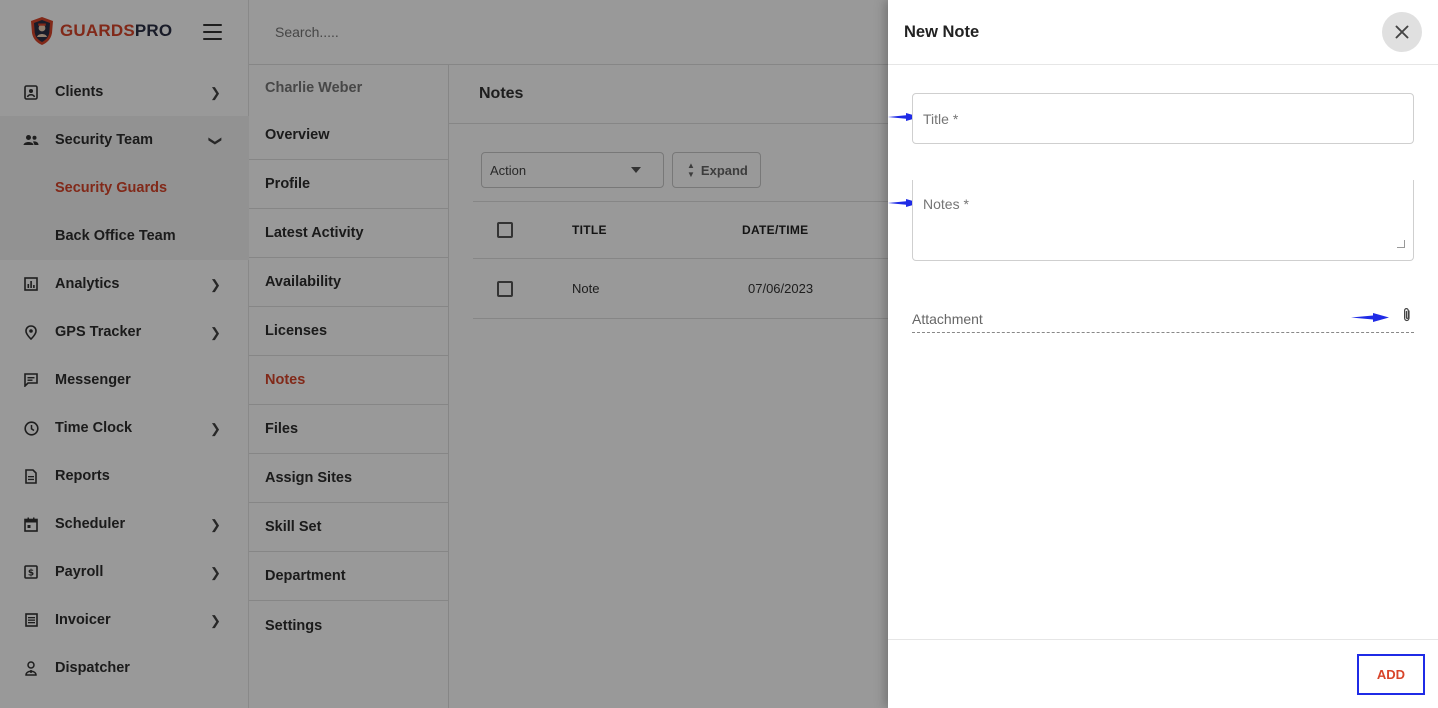 Image resolution: width=1438 pixels, height=708 pixels. What do you see at coordinates (1163, 319) in the screenshot?
I see `attachment-field: Attachment` at bounding box center [1163, 319].